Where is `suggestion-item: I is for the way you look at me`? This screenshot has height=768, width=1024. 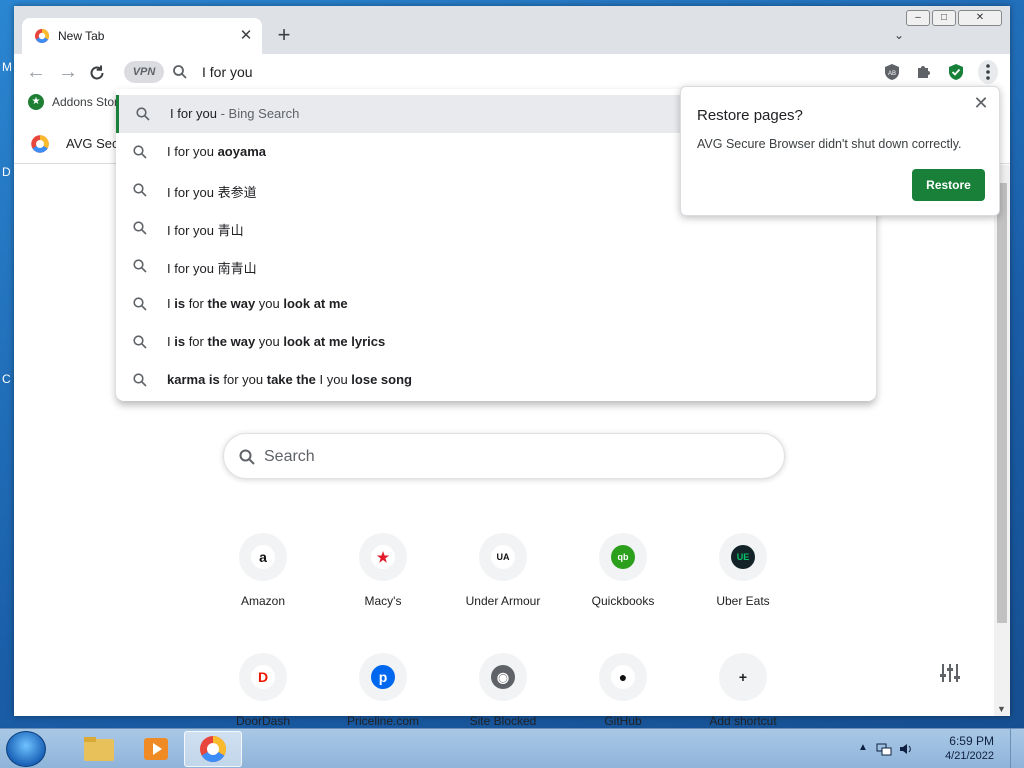
suggestion-item: I is for the way you look at me is located at coordinates (496, 304).